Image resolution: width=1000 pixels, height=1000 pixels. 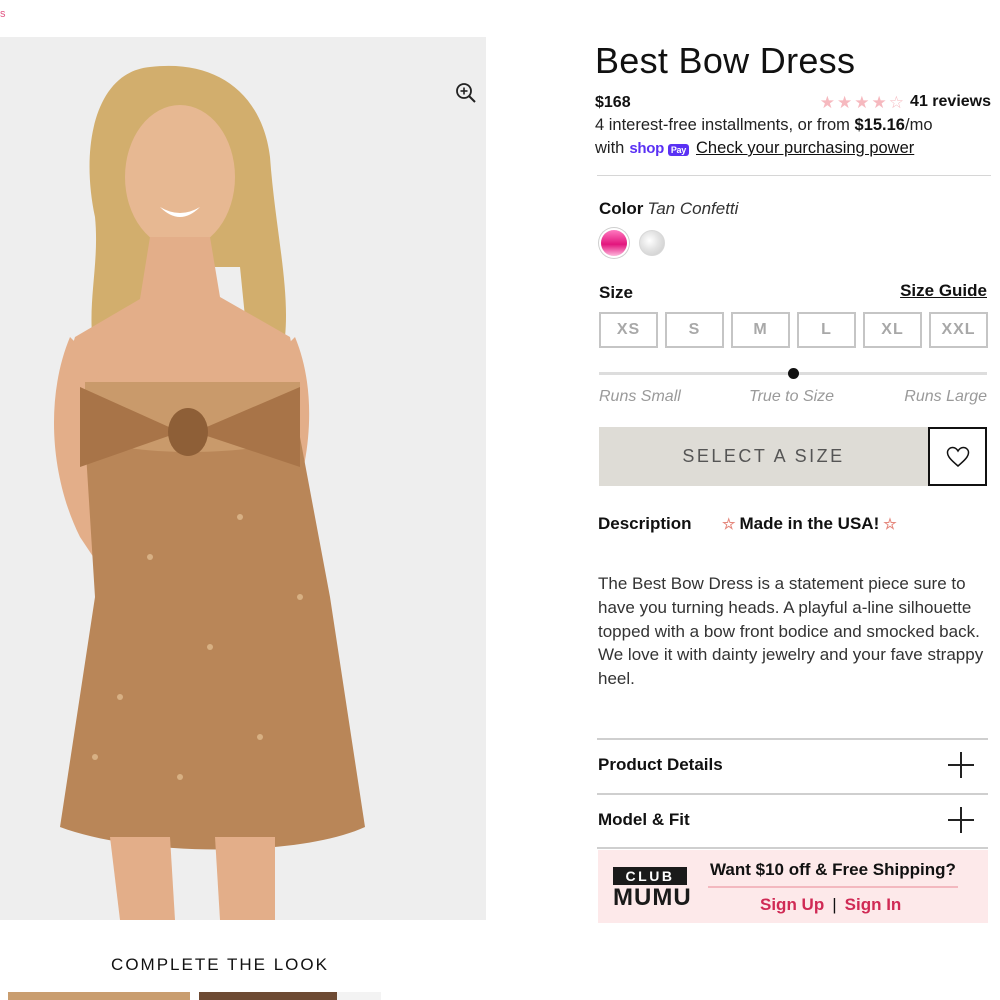 I want to click on installments-prefix: 4 interest-free installments, or from, so click(x=725, y=125).